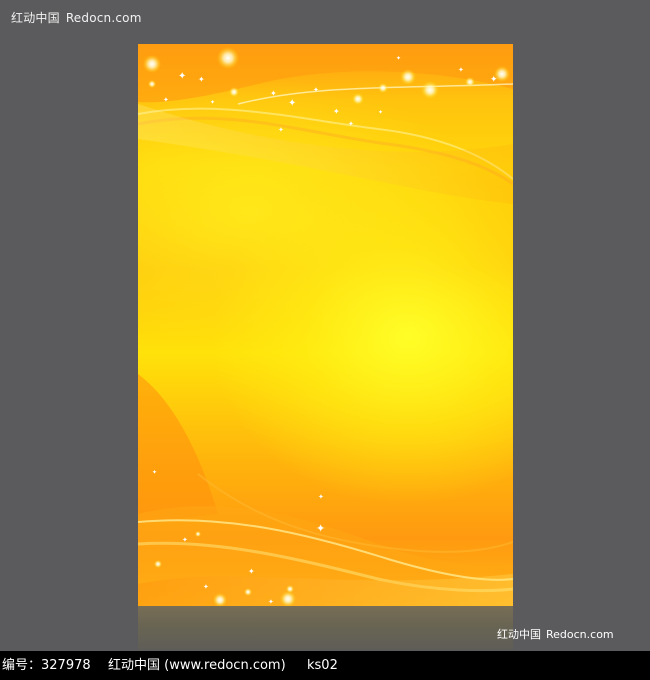  What do you see at coordinates (35, 18) in the screenshot?
I see `watermark-top-cn: 红动中国` at bounding box center [35, 18].